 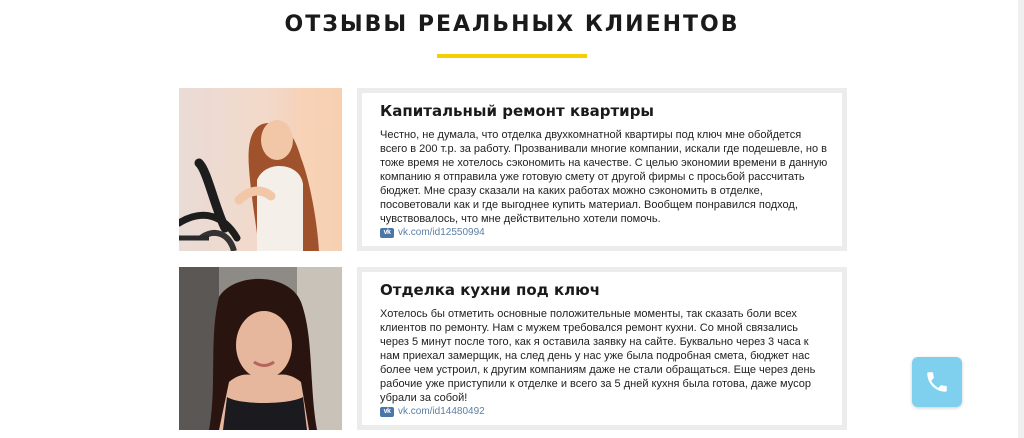 I want to click on vk-link-label: vk.com/id12550994, so click(x=441, y=232).